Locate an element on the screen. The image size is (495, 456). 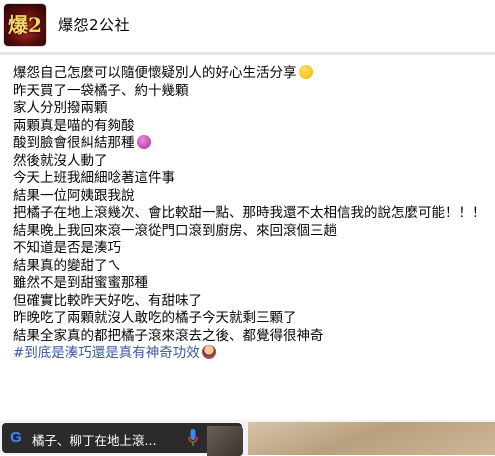
post-line: #到底是湊巧還是真有神奇功效 is located at coordinates (253, 354).